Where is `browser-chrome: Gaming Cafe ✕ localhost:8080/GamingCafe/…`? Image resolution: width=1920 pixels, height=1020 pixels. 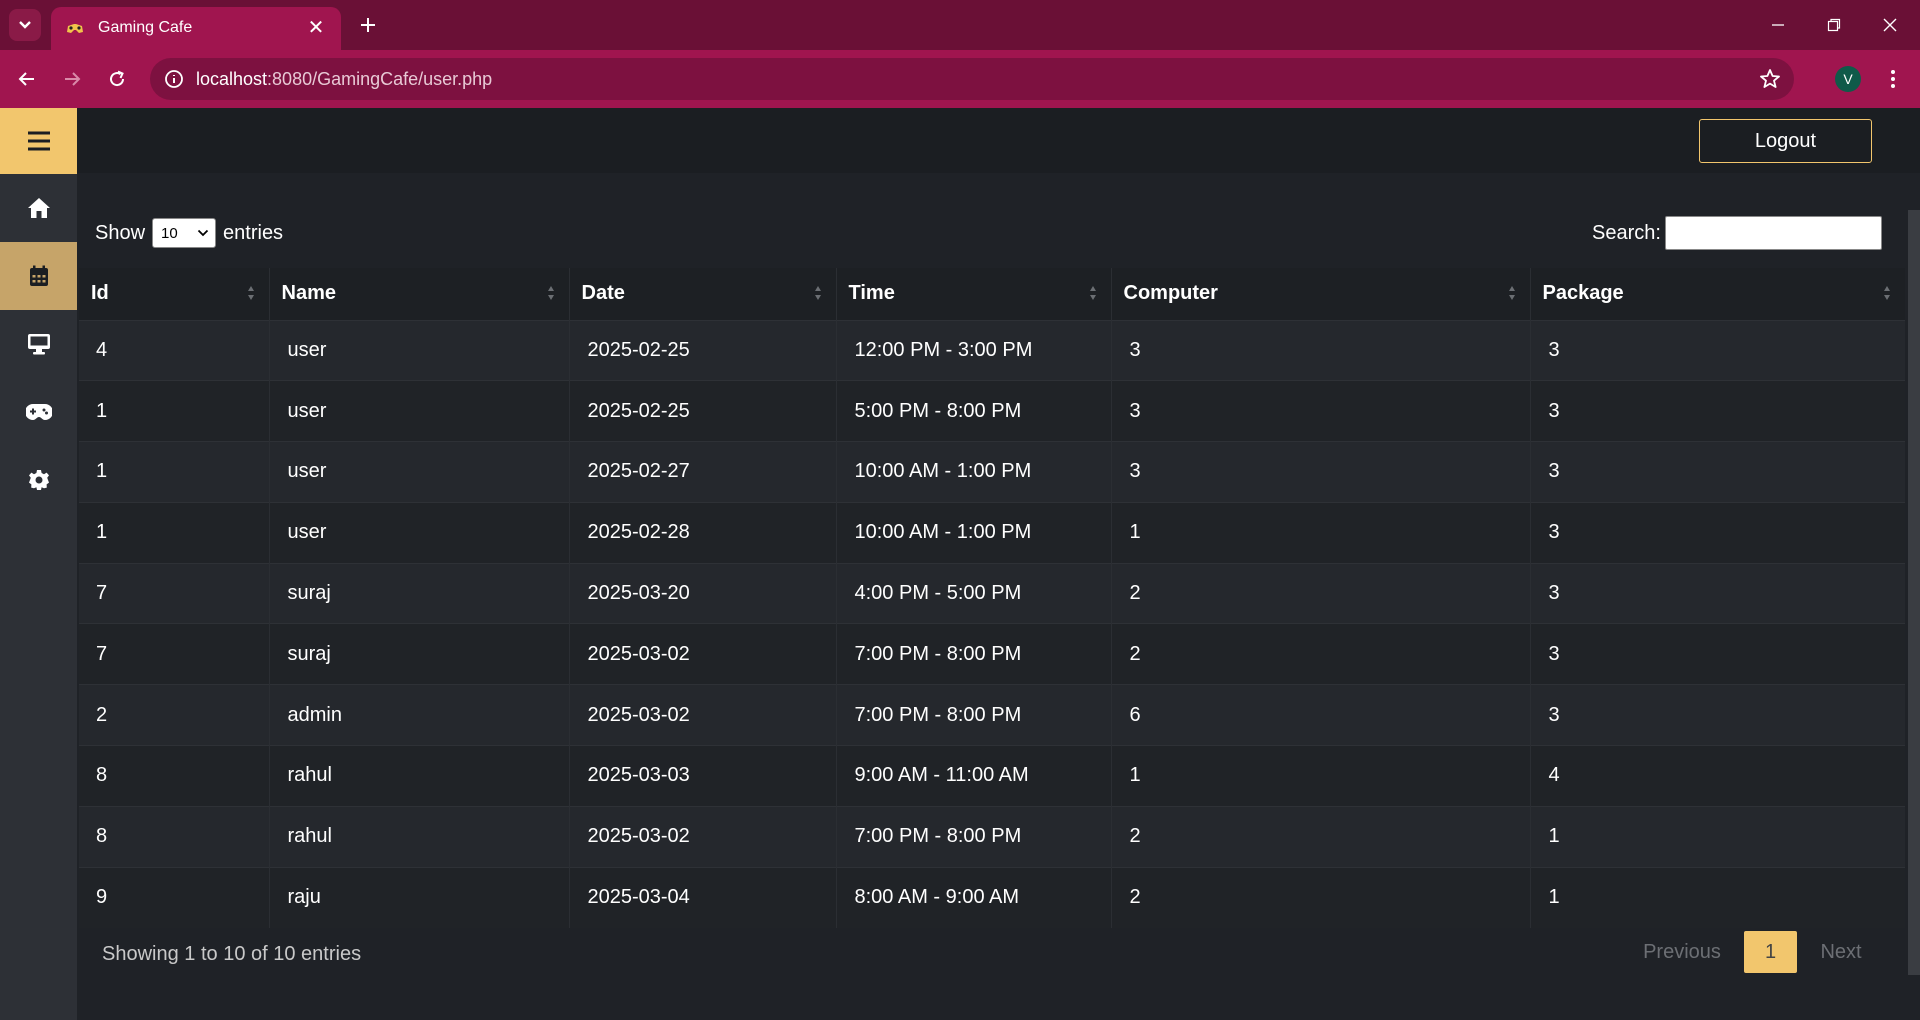 browser-chrome: Gaming Cafe ✕ localhost:8080/GamingCafe/… is located at coordinates (960, 54).